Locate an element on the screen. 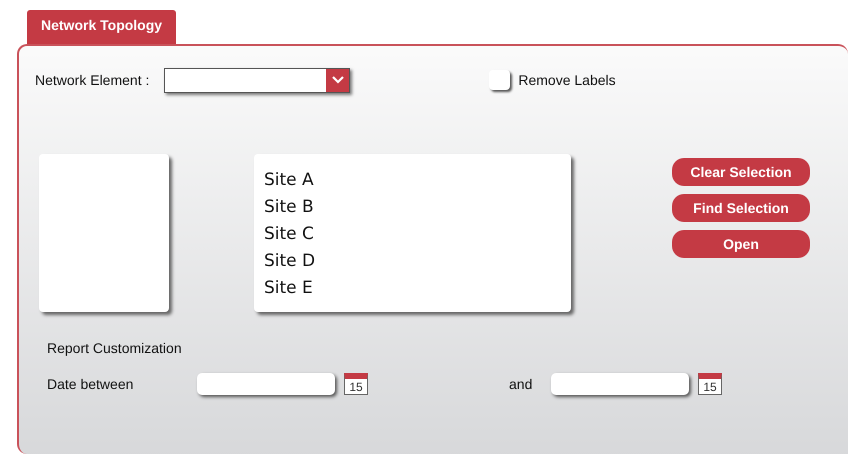  checkbox is located at coordinates (499, 80).